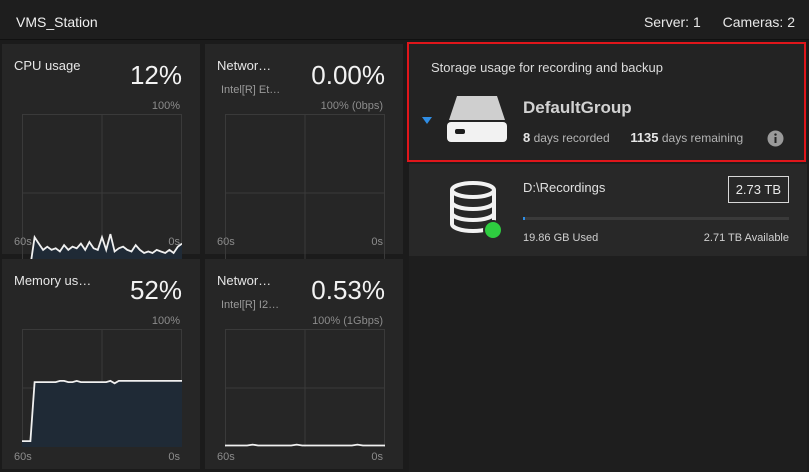 Image resolution: width=809 pixels, height=472 pixels. What do you see at coordinates (758, 189) in the screenshot?
I see `capacity-badge: 2.73 TB` at bounding box center [758, 189].